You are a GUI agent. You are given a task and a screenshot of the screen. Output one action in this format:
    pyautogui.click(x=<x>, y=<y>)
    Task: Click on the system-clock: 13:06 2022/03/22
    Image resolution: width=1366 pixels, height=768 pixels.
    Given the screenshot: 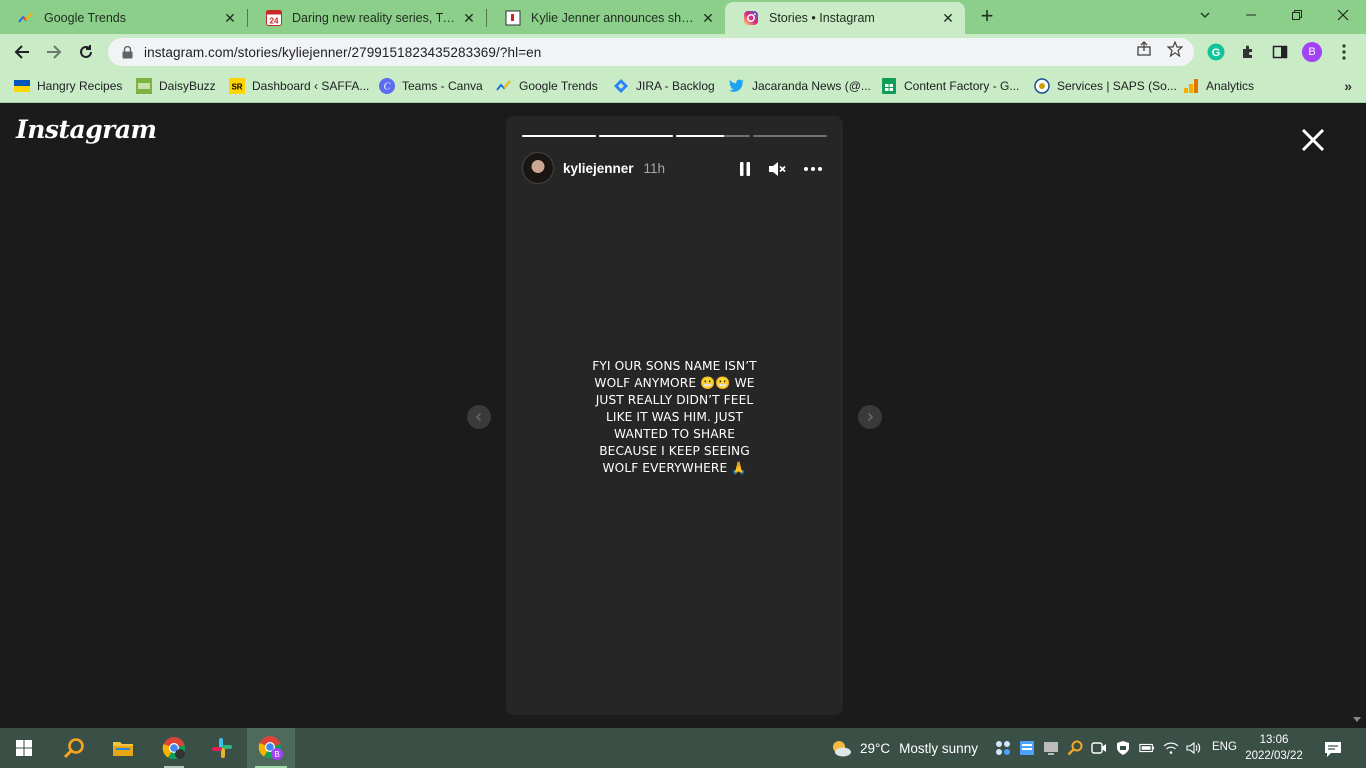 What is the action you would take?
    pyautogui.click(x=1274, y=748)
    